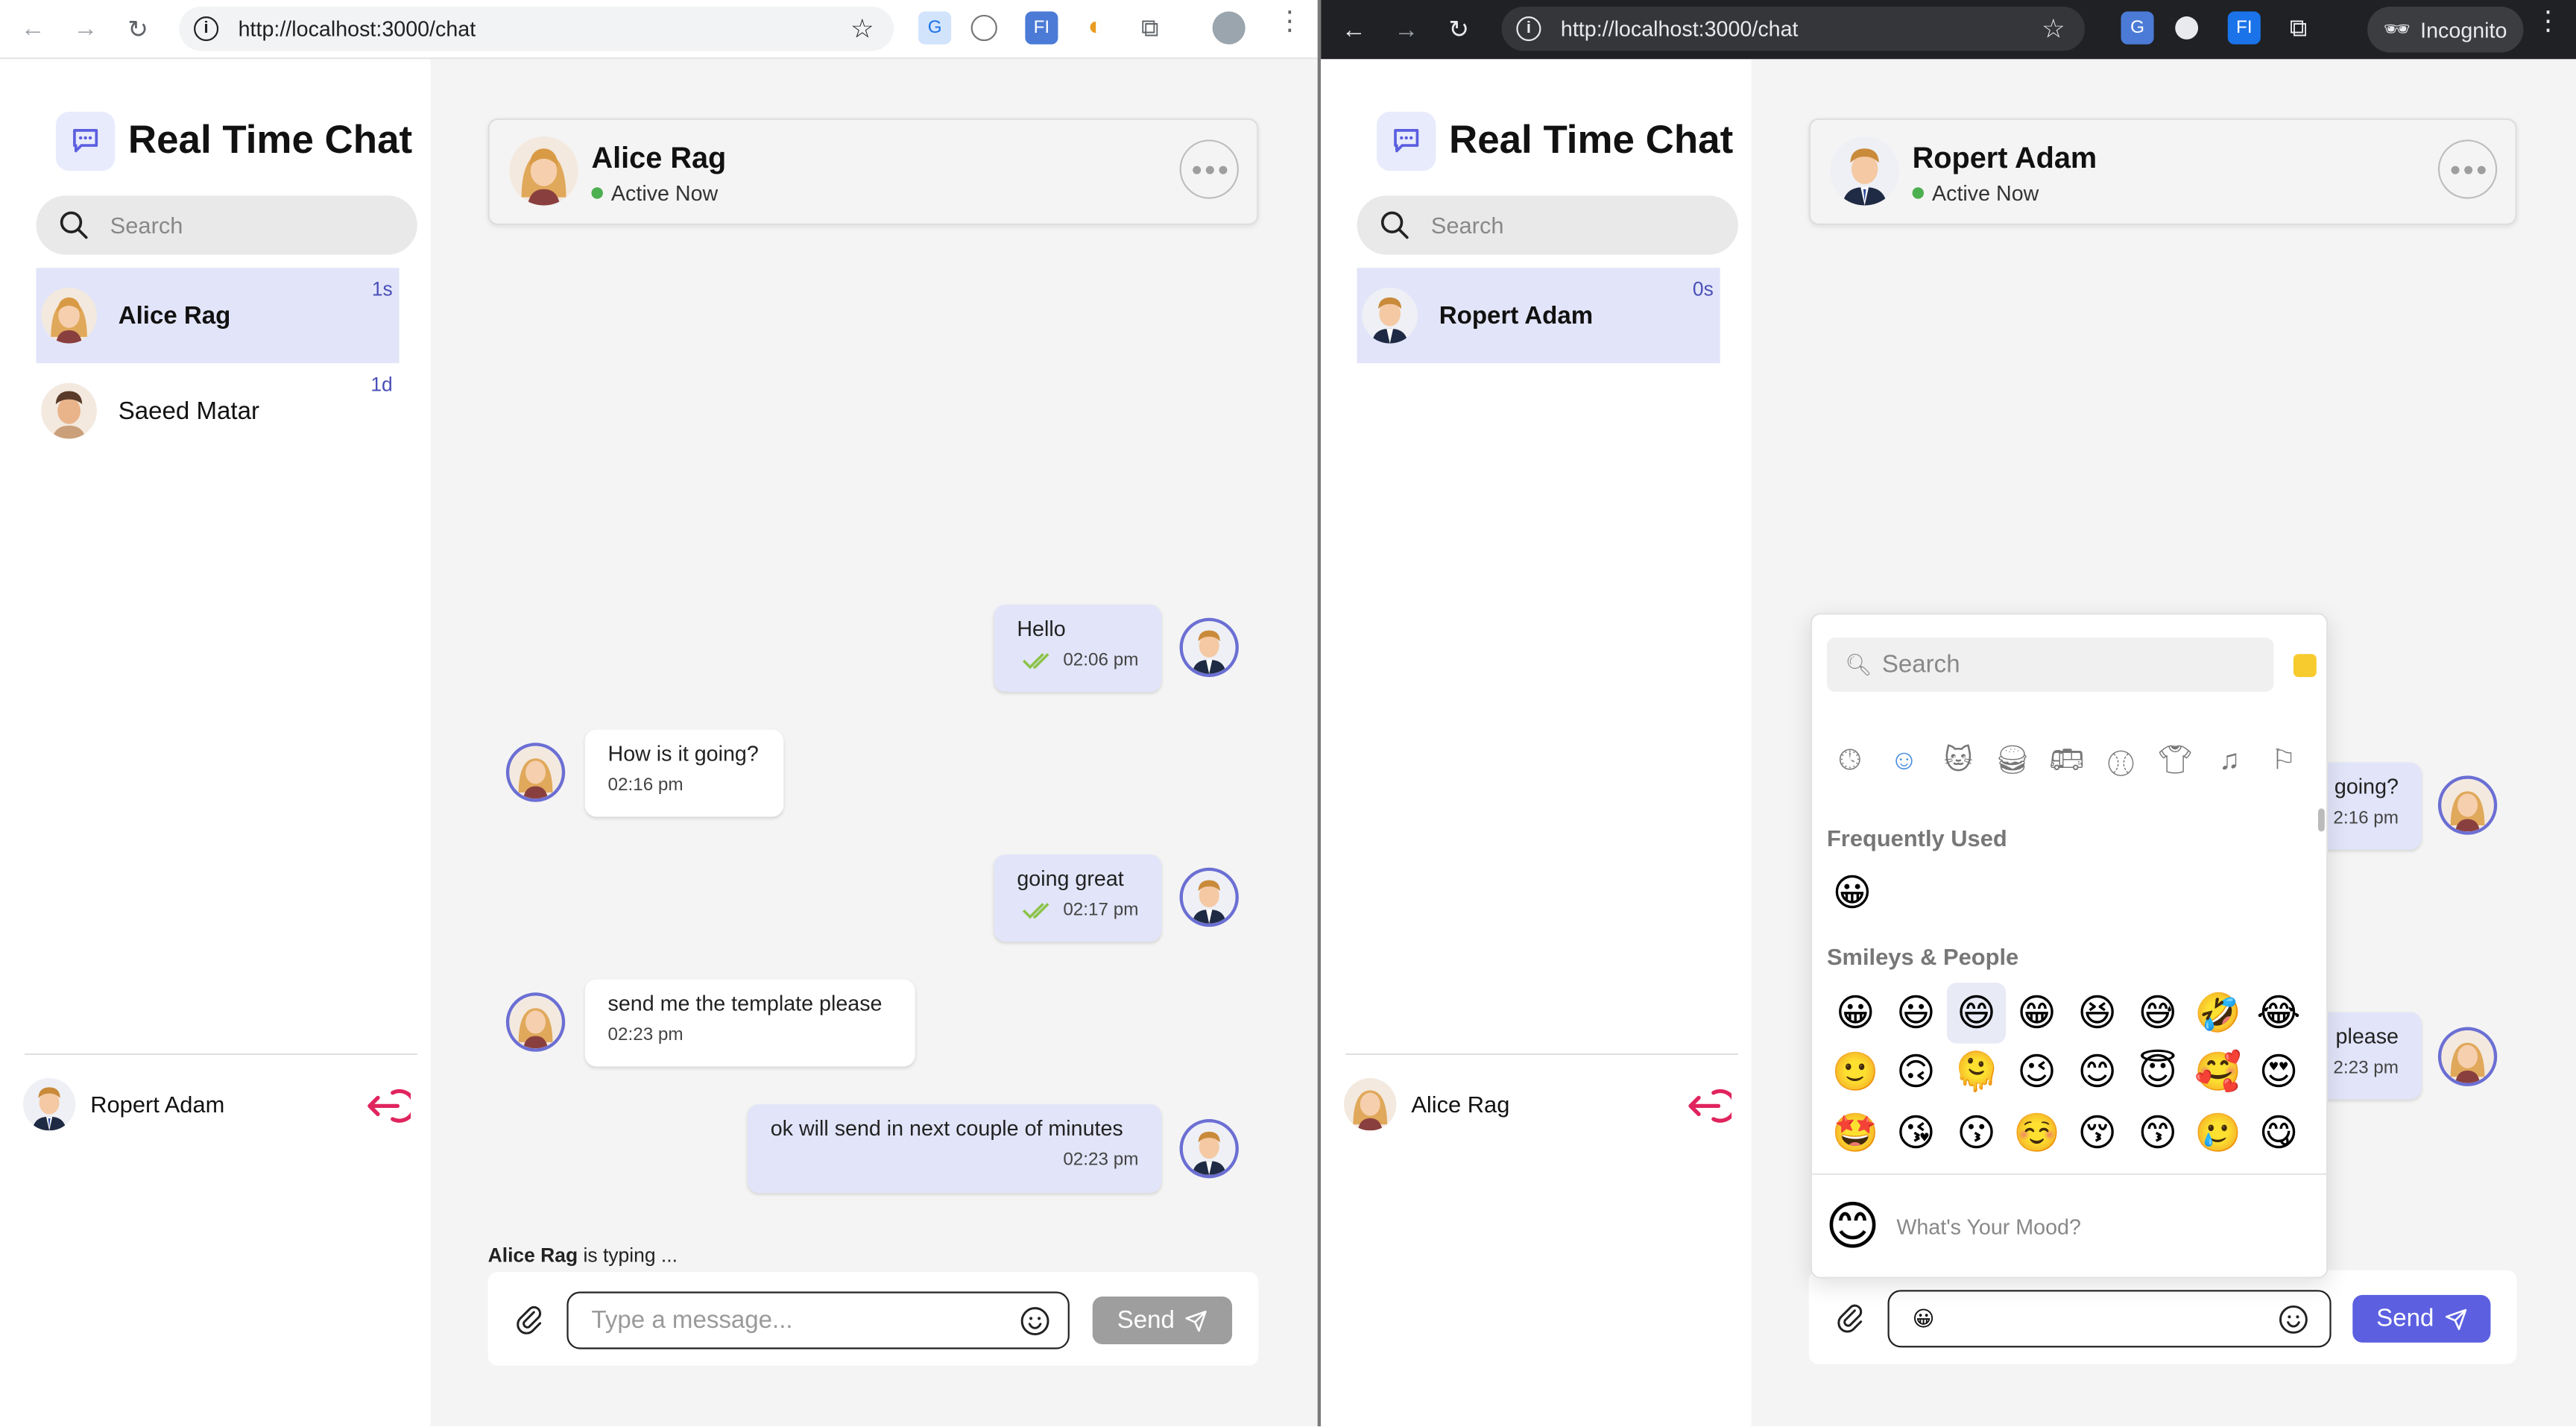 This screenshot has height=1427, width=2576. Describe the element at coordinates (1041, 629) in the screenshot. I see `message-text: Hello` at that location.